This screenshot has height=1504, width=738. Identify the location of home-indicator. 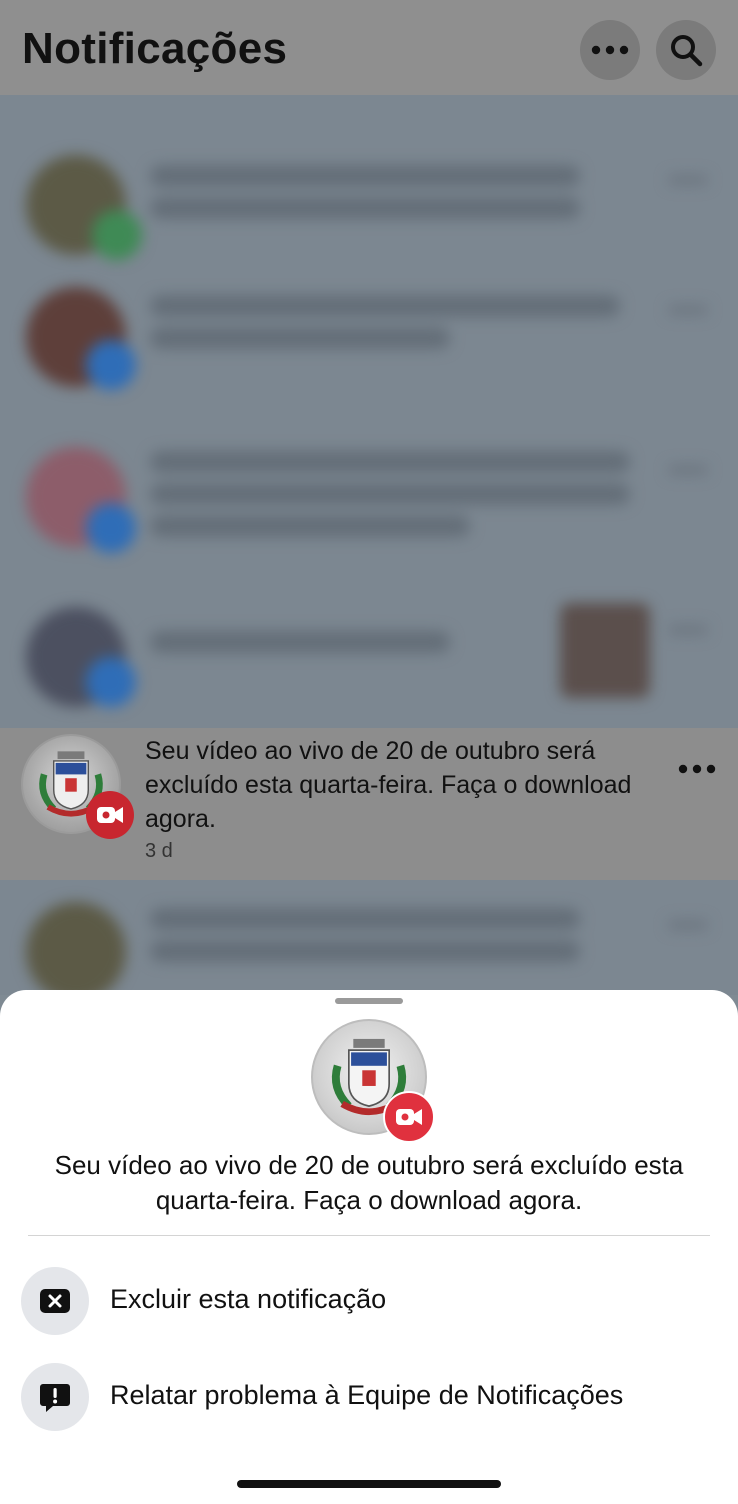
(369, 1484).